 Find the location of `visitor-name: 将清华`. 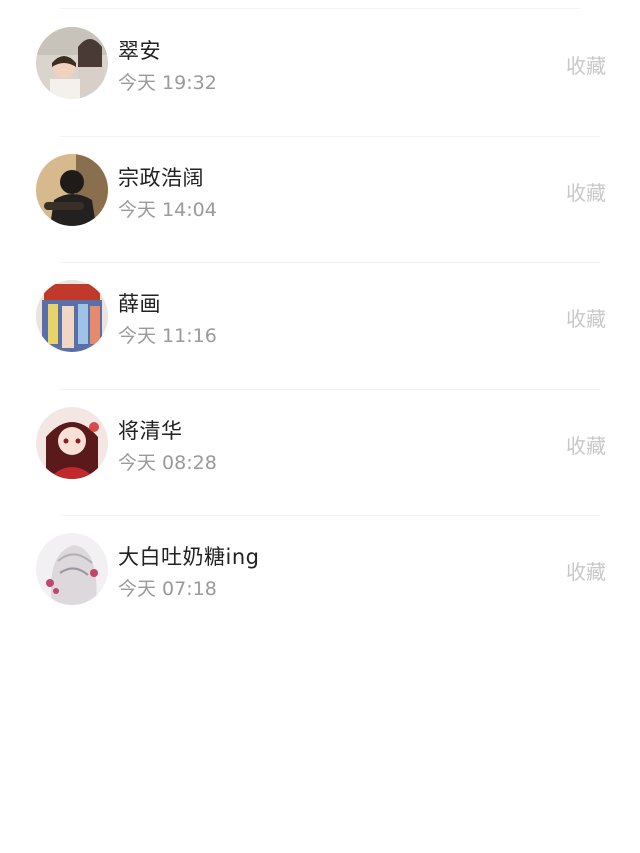

visitor-name: 将清华 is located at coordinates (150, 430).